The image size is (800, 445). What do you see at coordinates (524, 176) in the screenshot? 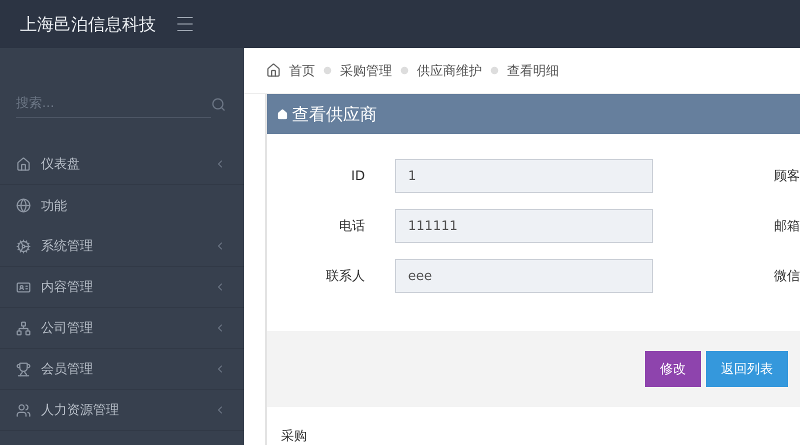
I see `input-field: 1` at bounding box center [524, 176].